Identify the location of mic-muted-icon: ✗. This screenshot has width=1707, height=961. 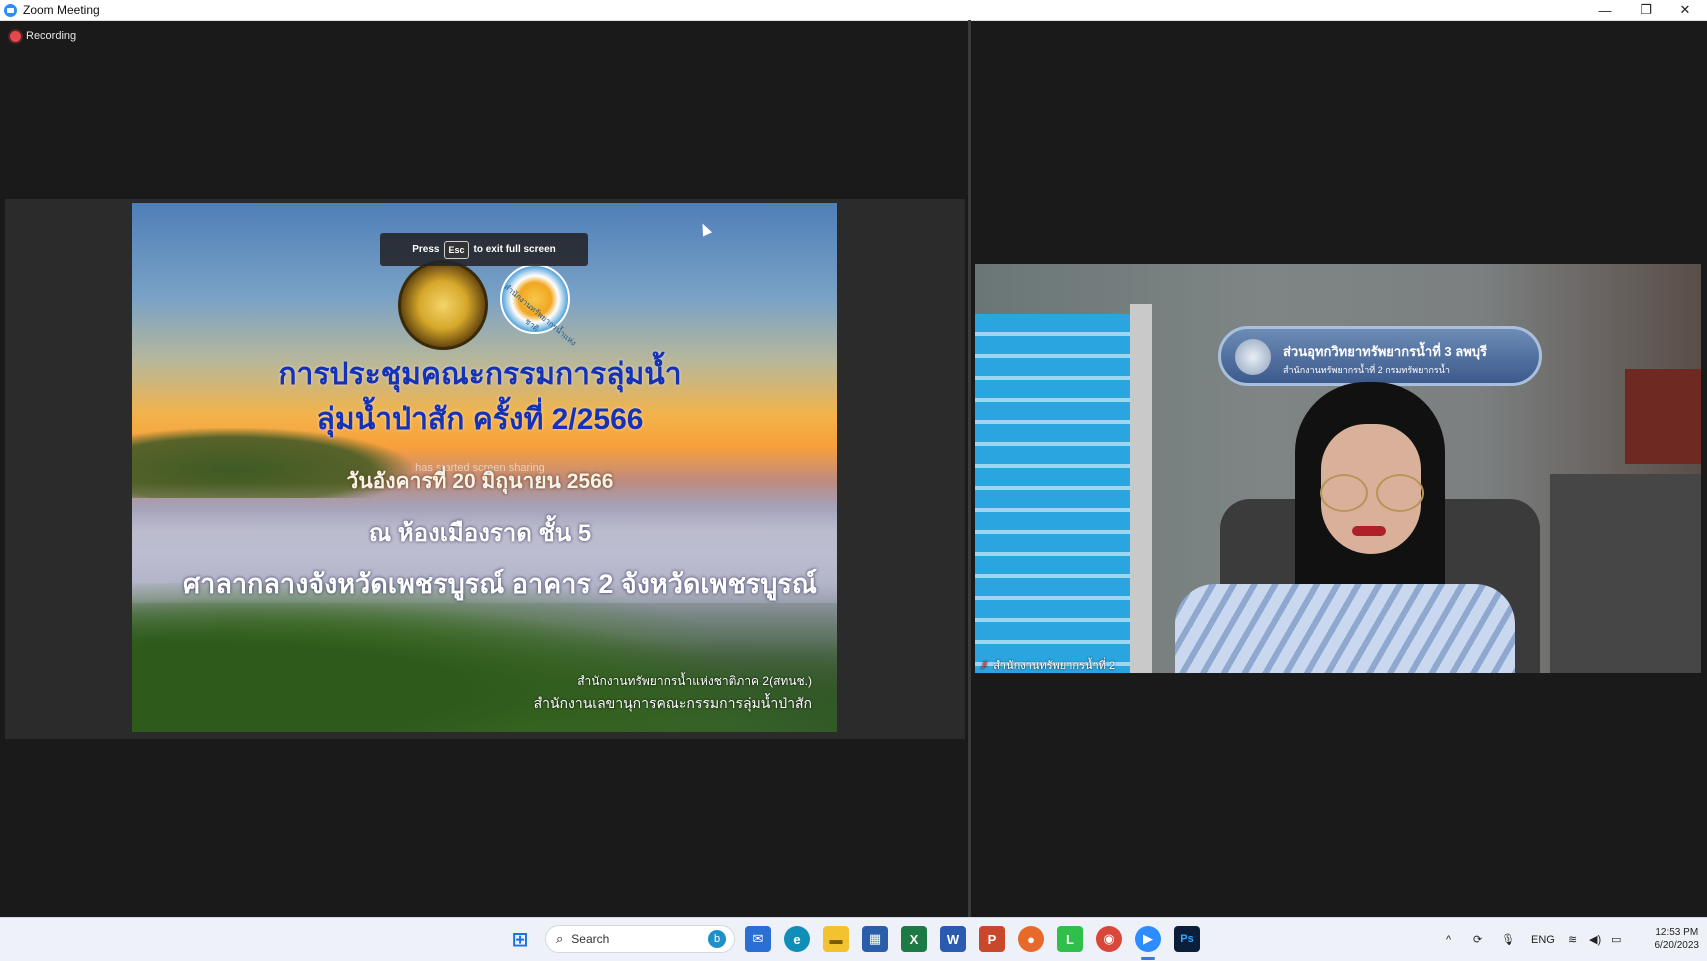
(985, 665).